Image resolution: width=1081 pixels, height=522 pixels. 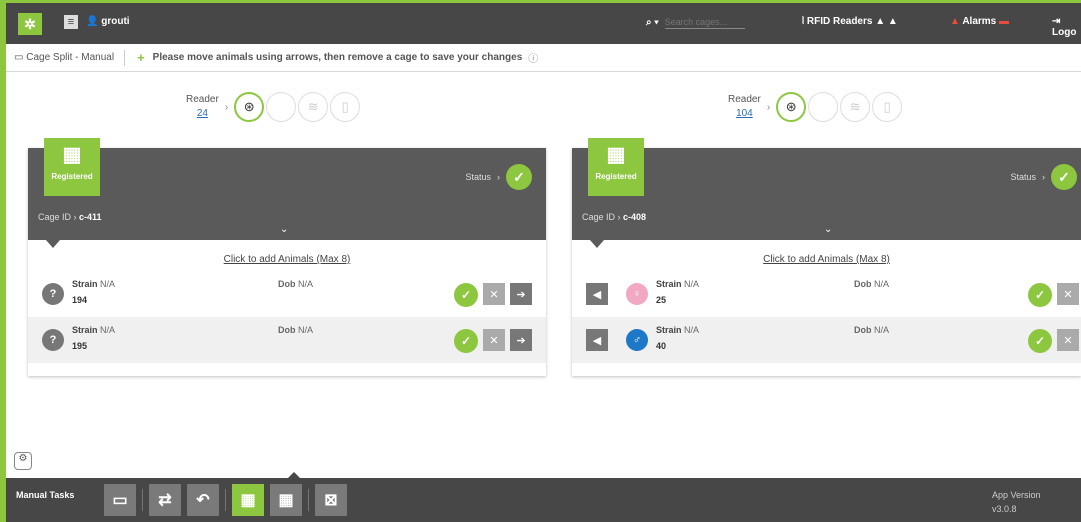 What do you see at coordinates (45, 495) in the screenshot?
I see `manual-tasks-label: Manual Tasks` at bounding box center [45, 495].